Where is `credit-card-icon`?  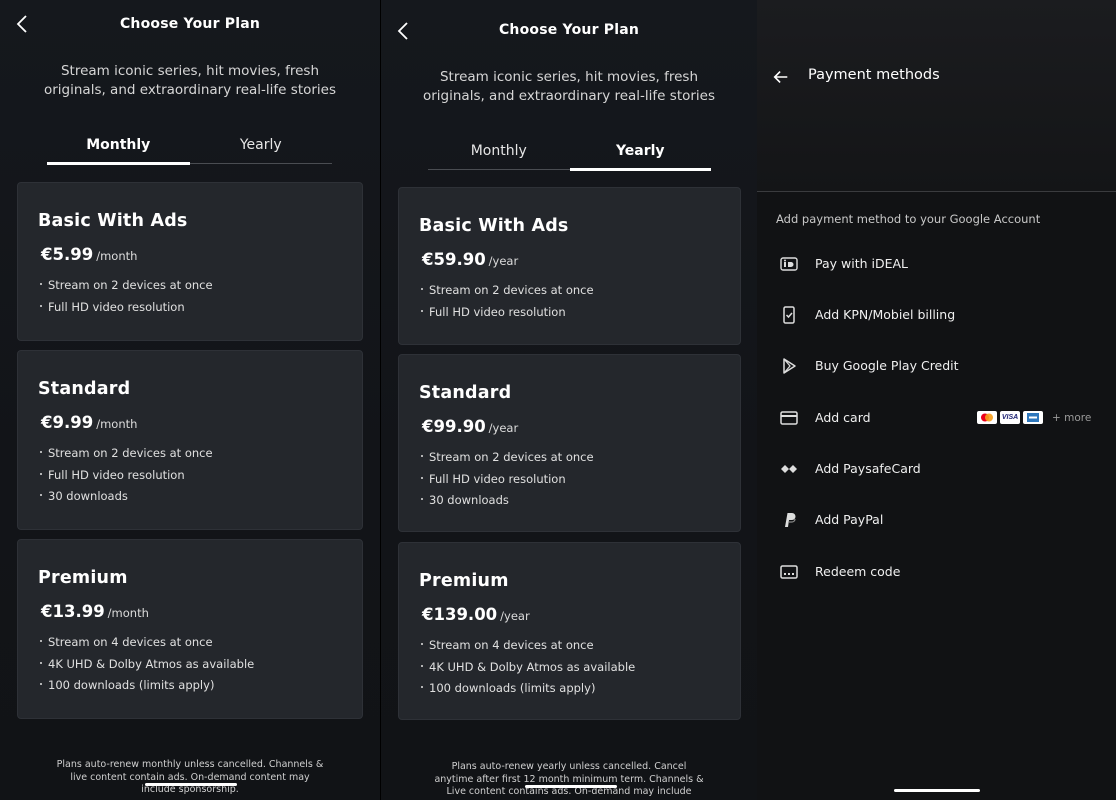
credit-card-icon is located at coordinates (789, 418).